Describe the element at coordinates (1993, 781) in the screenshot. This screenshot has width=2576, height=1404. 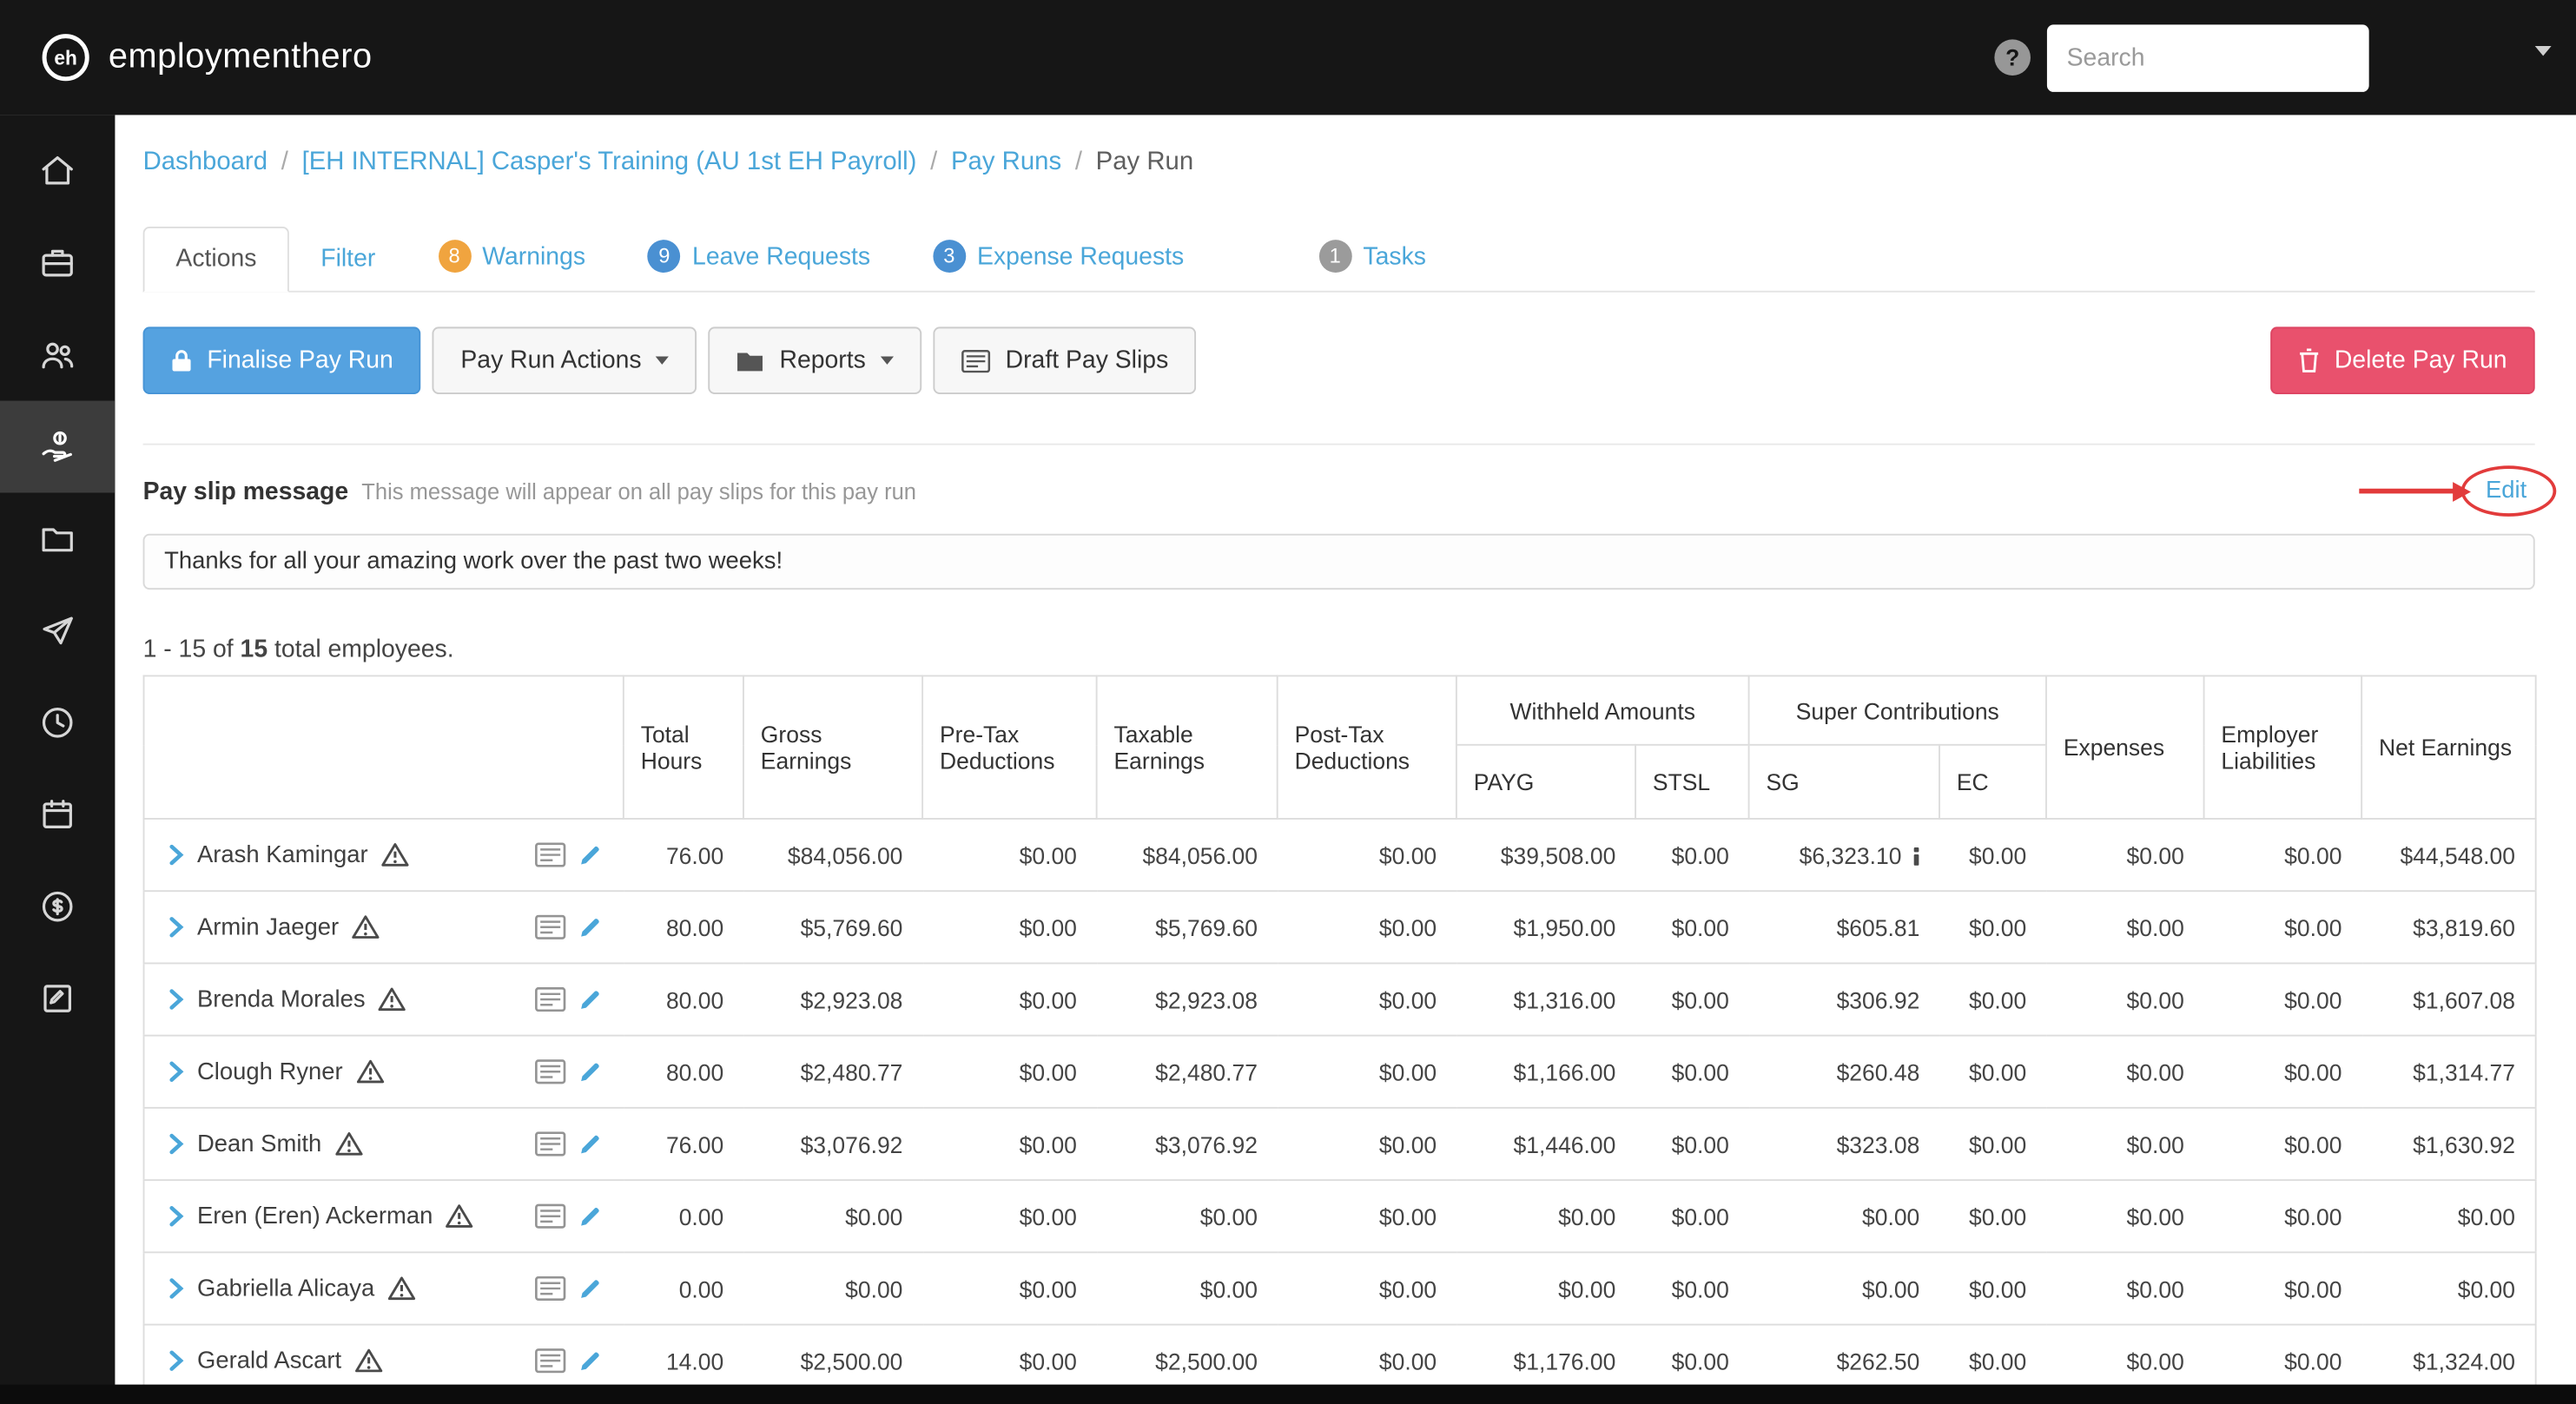
I see `col-header-ec: EC` at that location.